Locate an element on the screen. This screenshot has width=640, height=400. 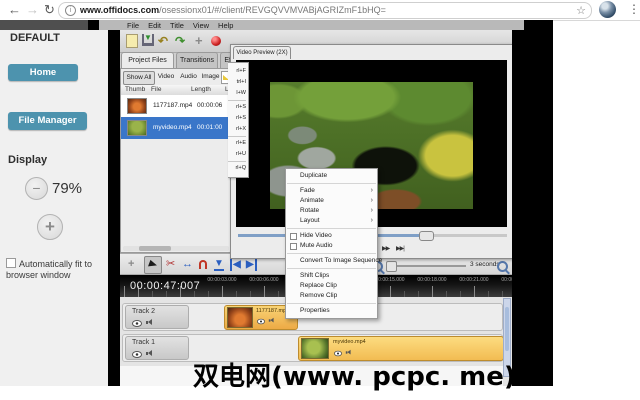
home-button: Home is located at coordinates (43, 72).